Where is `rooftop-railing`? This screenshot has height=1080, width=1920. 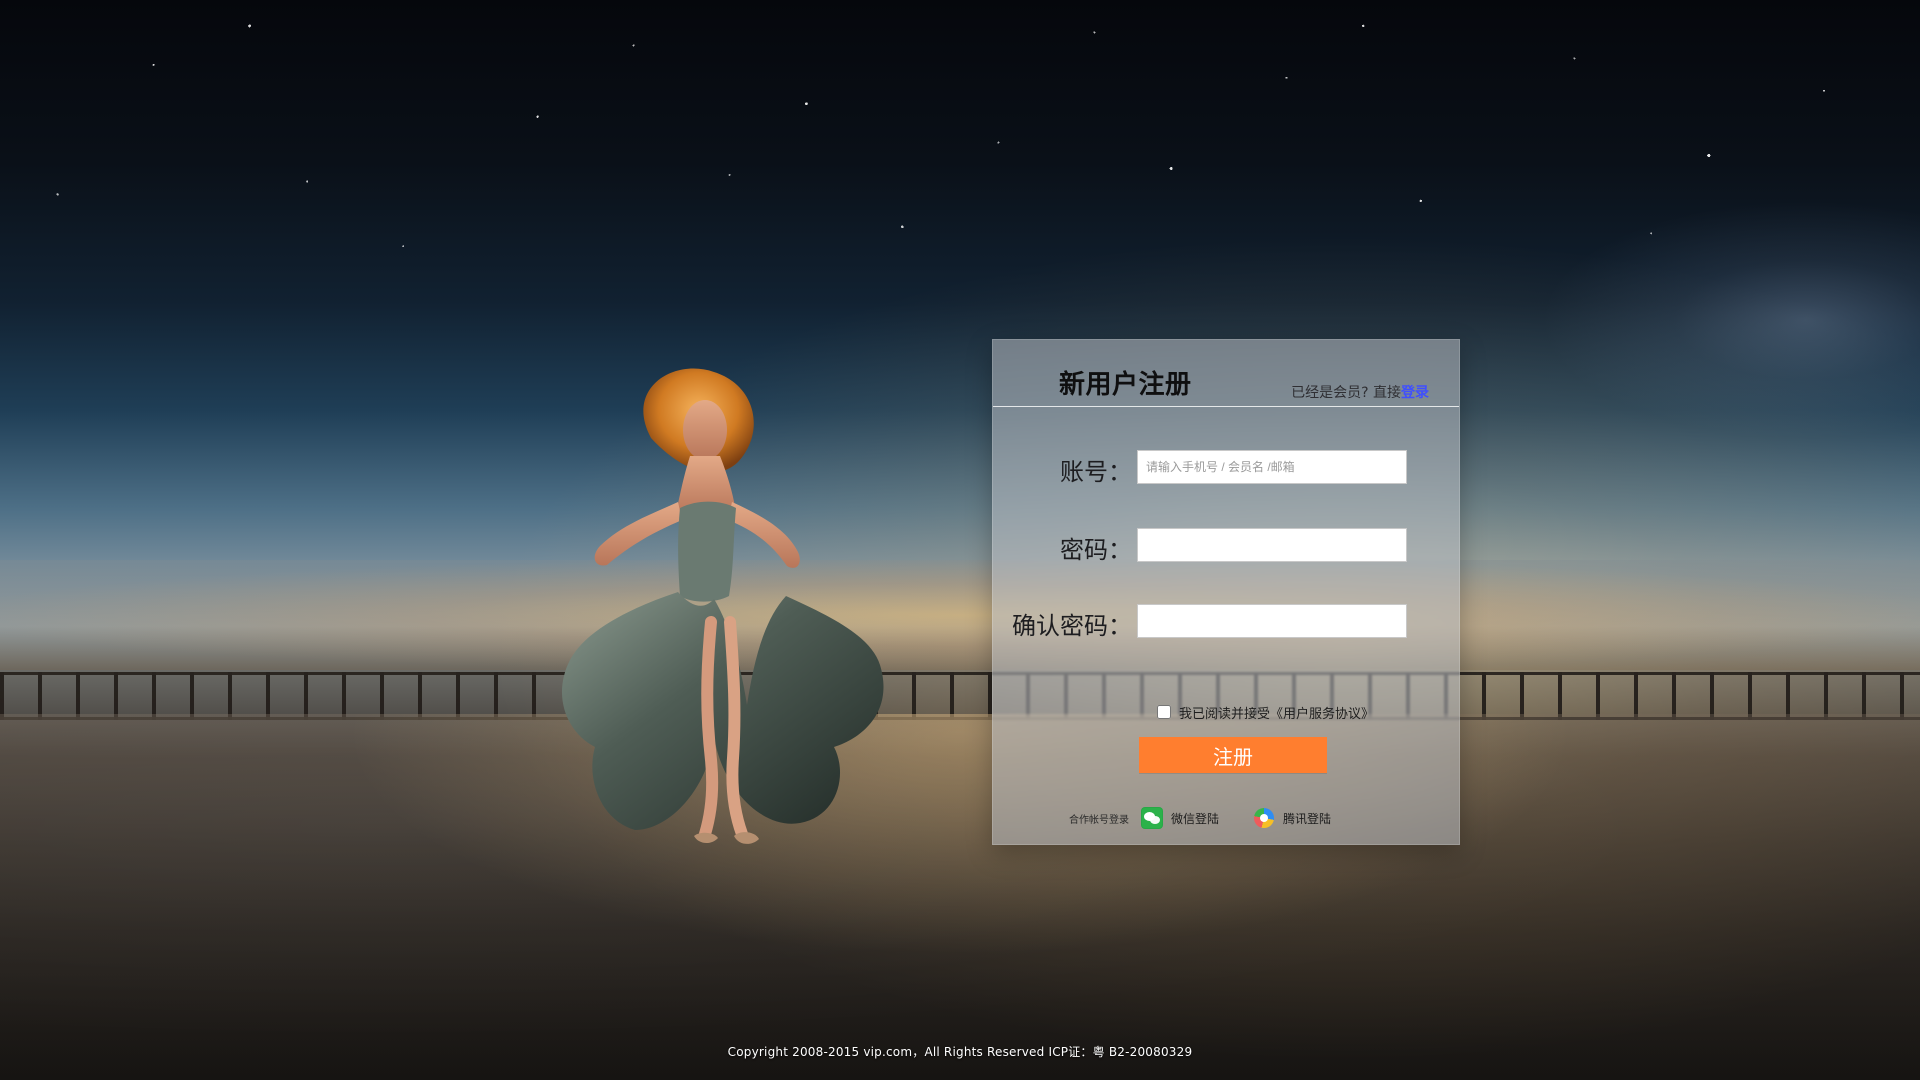
rooftop-railing is located at coordinates (960, 696).